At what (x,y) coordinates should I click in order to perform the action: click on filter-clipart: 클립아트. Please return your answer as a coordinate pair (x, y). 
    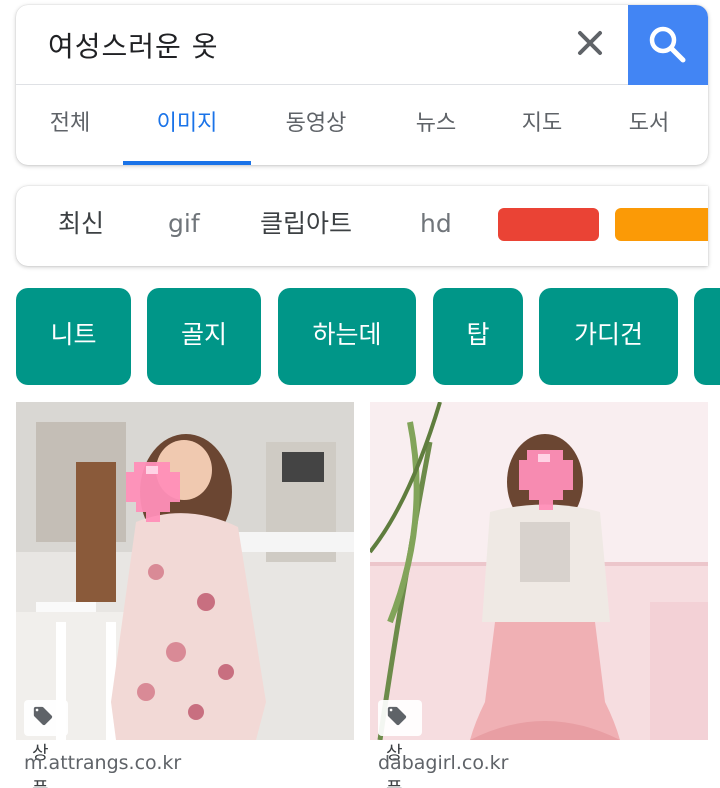
    Looking at the image, I should click on (306, 226).